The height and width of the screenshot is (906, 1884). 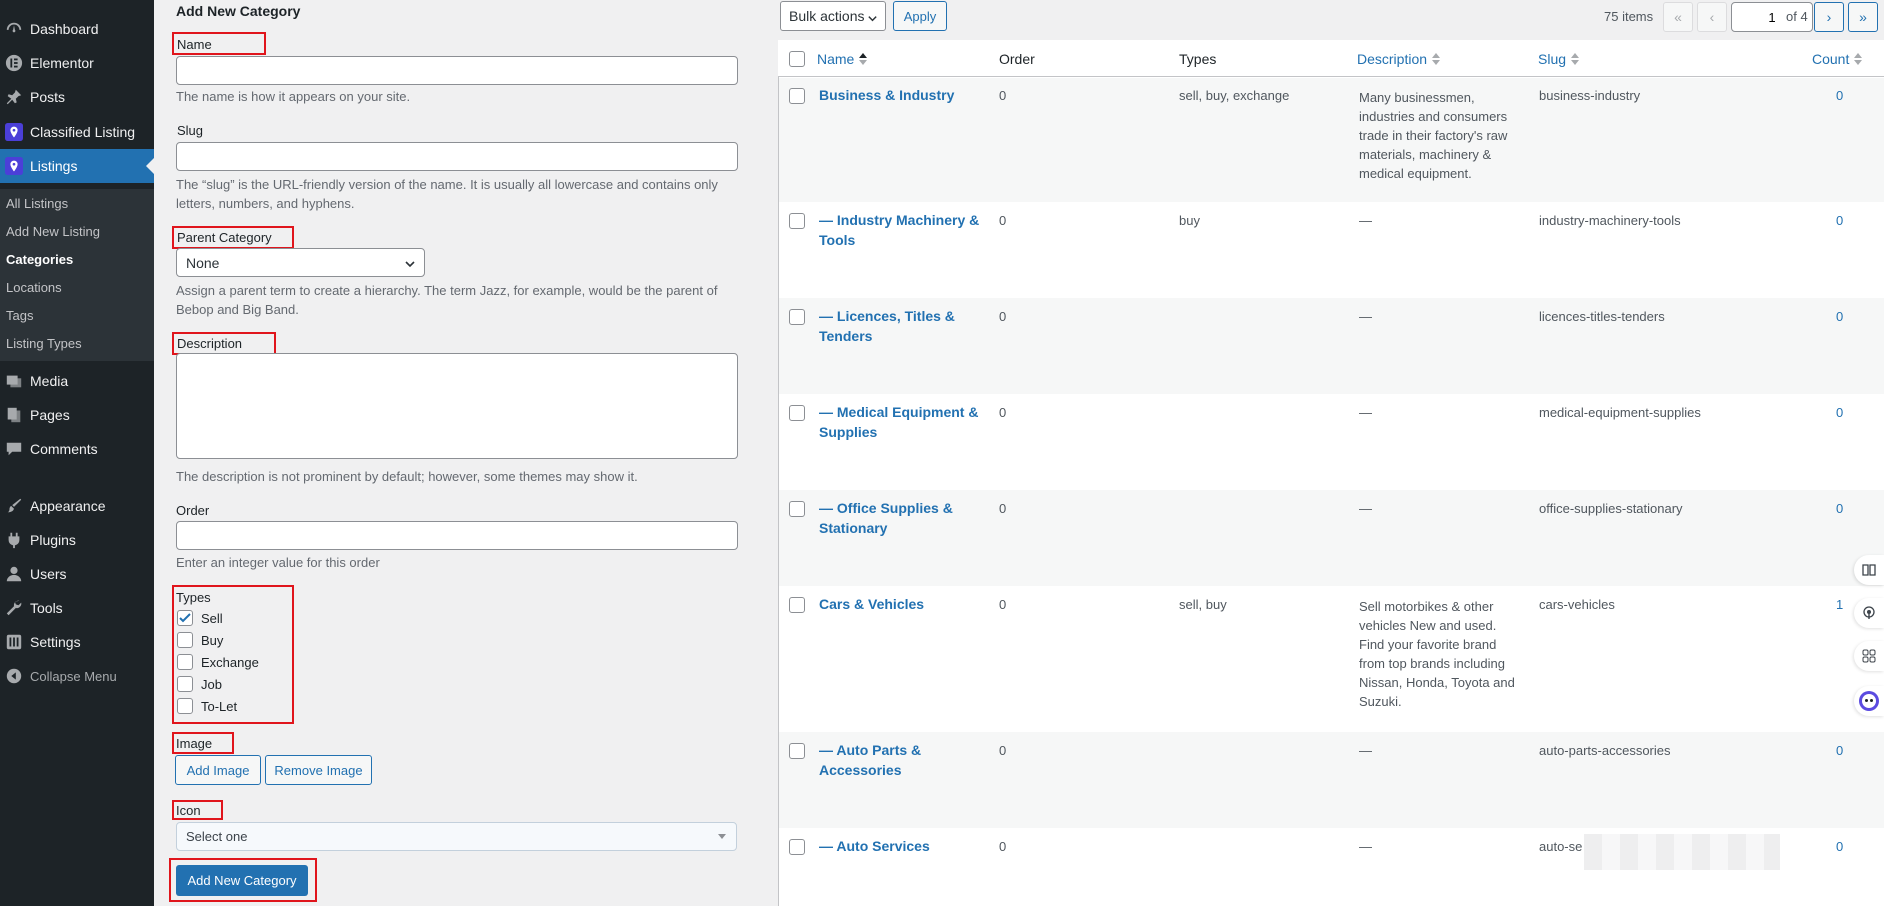 What do you see at coordinates (83, 132) in the screenshot?
I see `menu-classified-listing-label: Classified Listing` at bounding box center [83, 132].